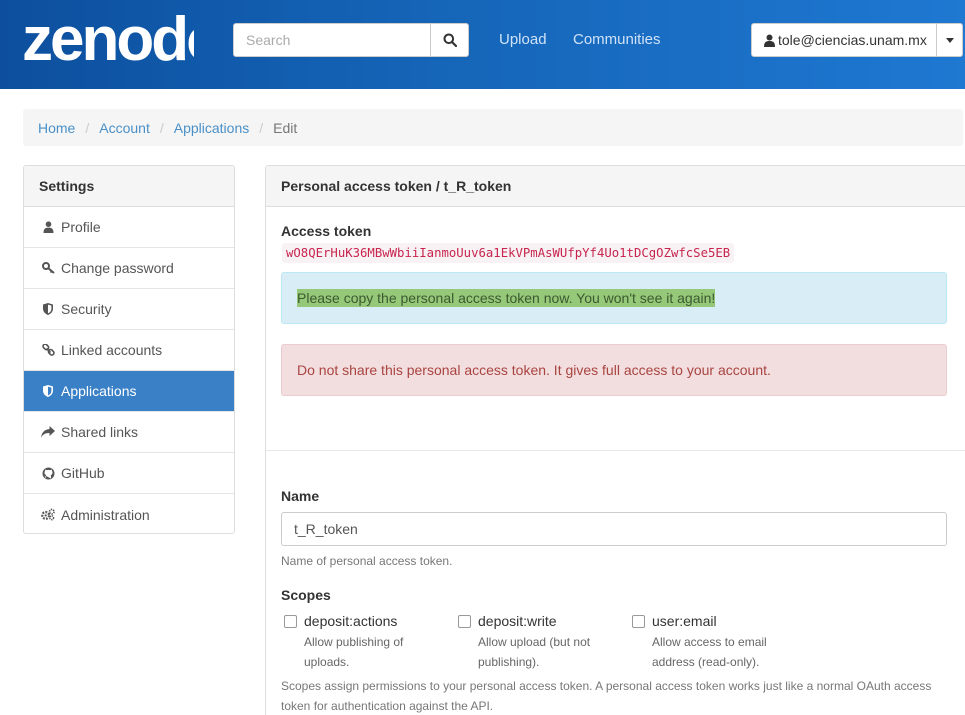  What do you see at coordinates (48, 515) in the screenshot?
I see `cogs-icon` at bounding box center [48, 515].